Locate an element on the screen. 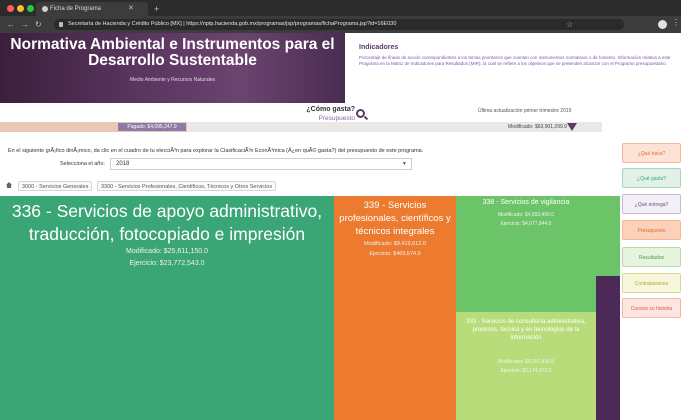 Image resolution: width=681 pixels, height=420 pixels. maximize-window-icon is located at coordinates (30, 8).